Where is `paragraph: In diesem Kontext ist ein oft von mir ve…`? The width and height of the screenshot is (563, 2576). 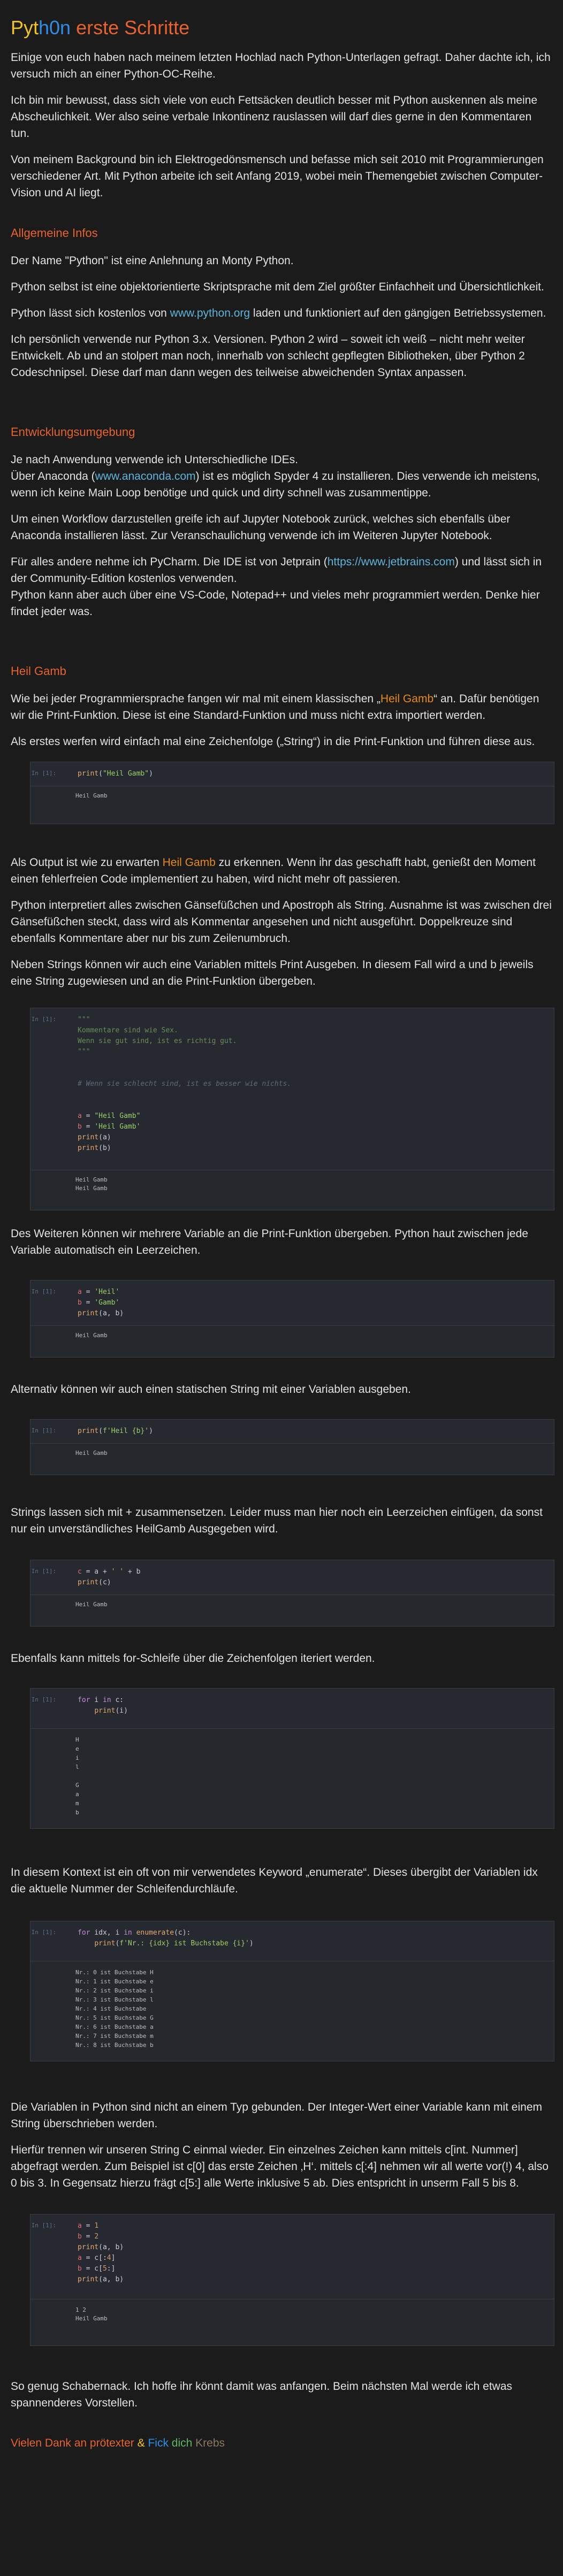
paragraph: In diesem Kontext ist ein oft von mir ve… is located at coordinates (274, 1880).